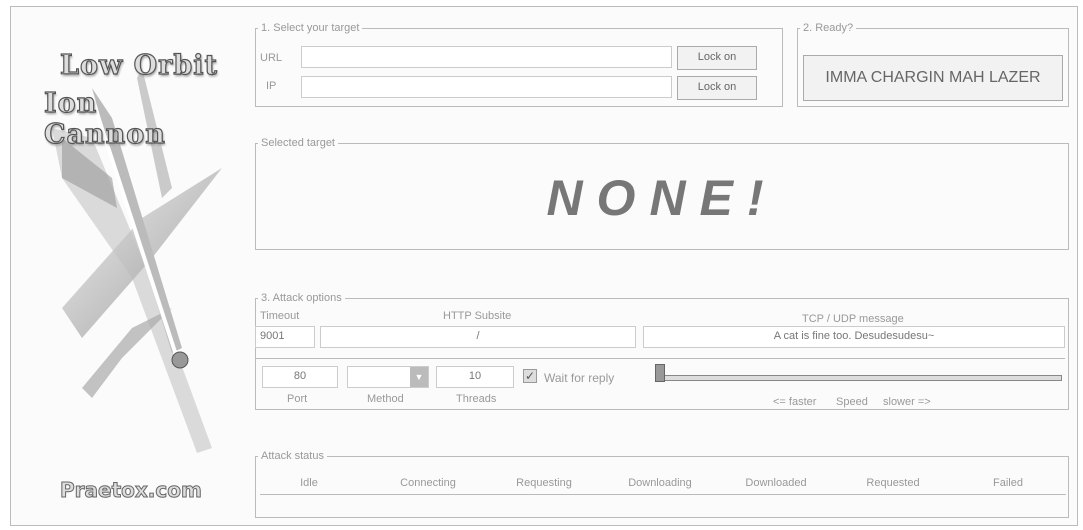 The height and width of the screenshot is (530, 1083). I want to click on threads-input: 10, so click(475, 377).